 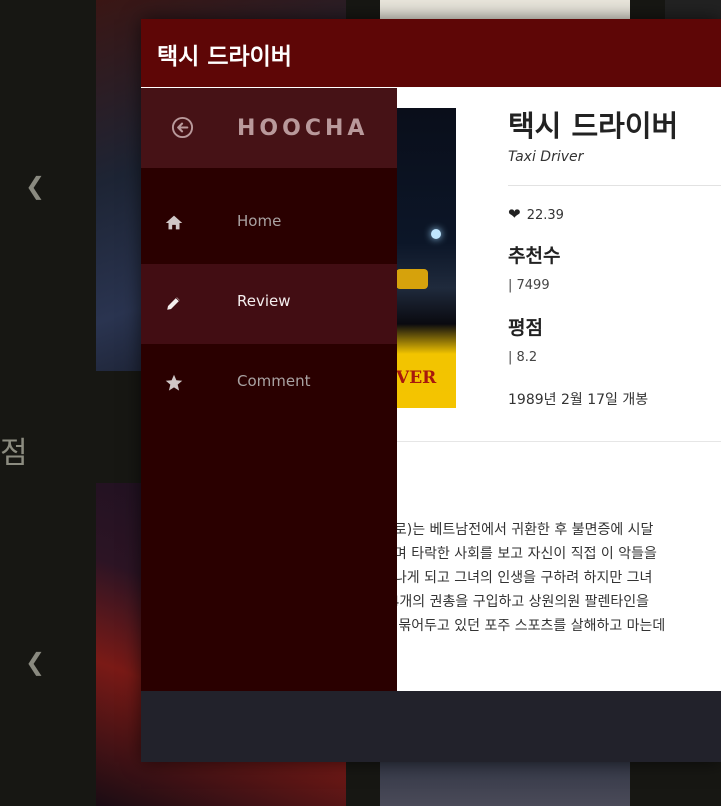 I want to click on sidebar-header: HOOCHA, so click(x=269, y=128).